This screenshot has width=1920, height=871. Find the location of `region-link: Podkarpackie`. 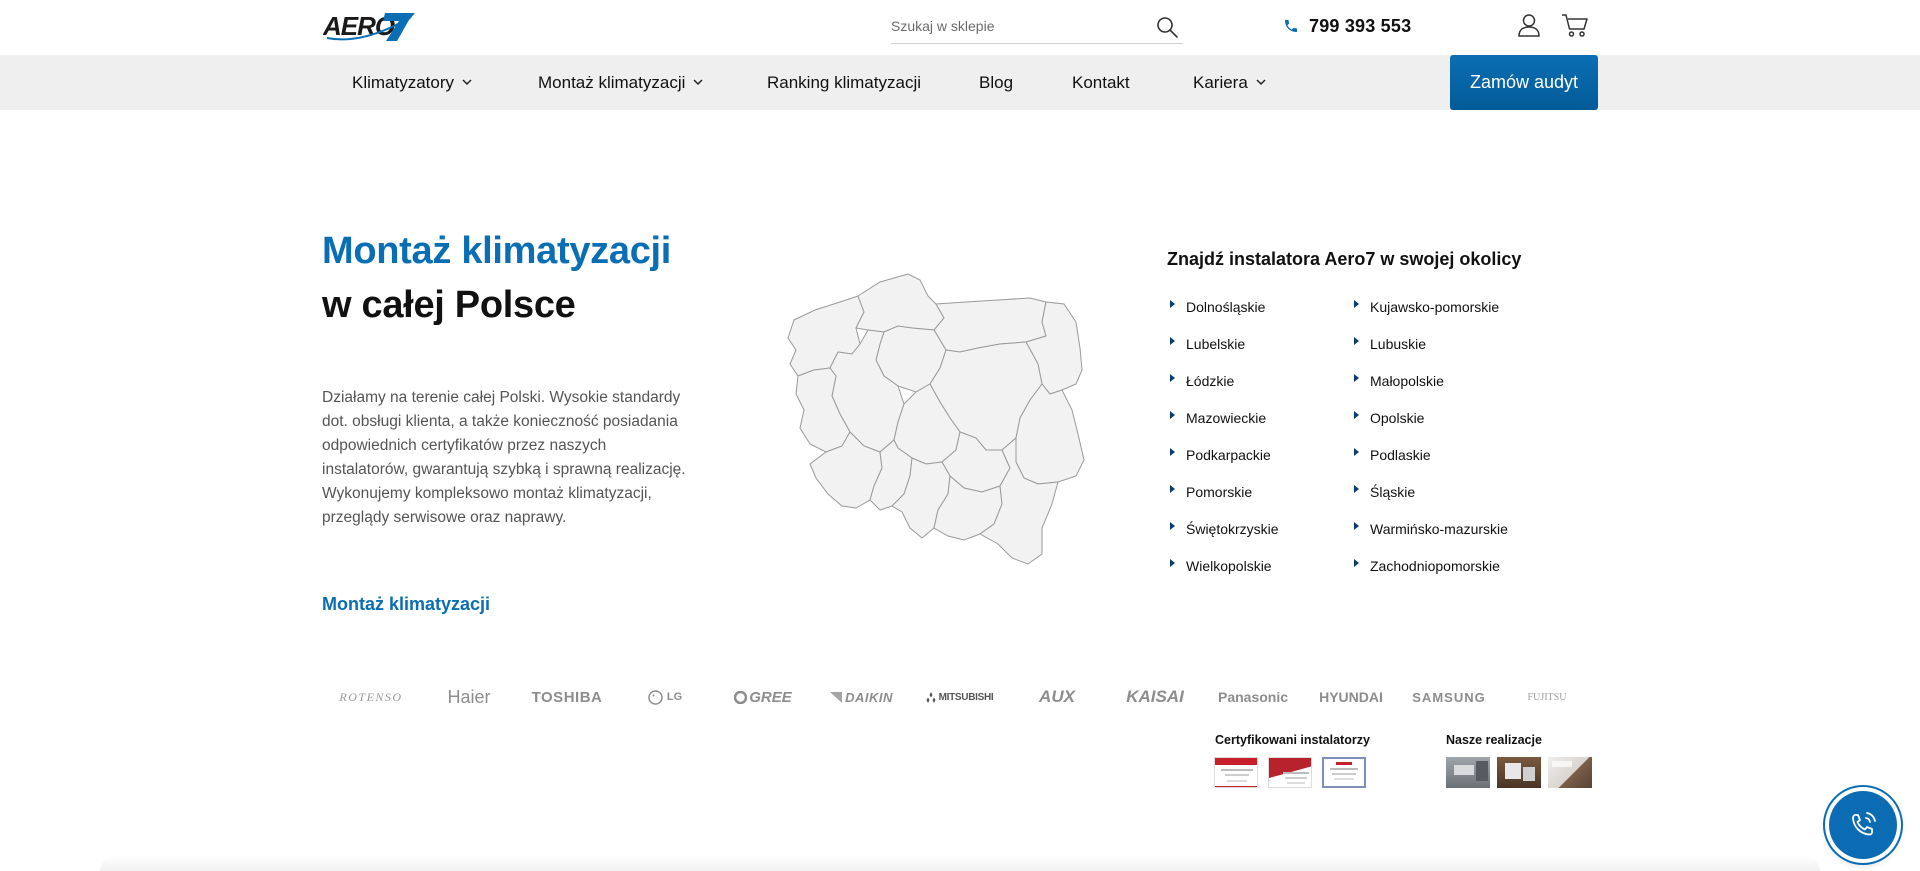

region-link: Podkarpackie is located at coordinates (1262, 455).